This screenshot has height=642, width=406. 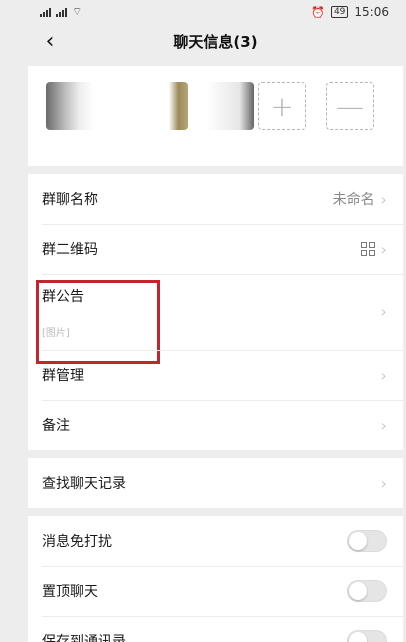 I want to click on save-contacts-toggle, so click(x=367, y=636).